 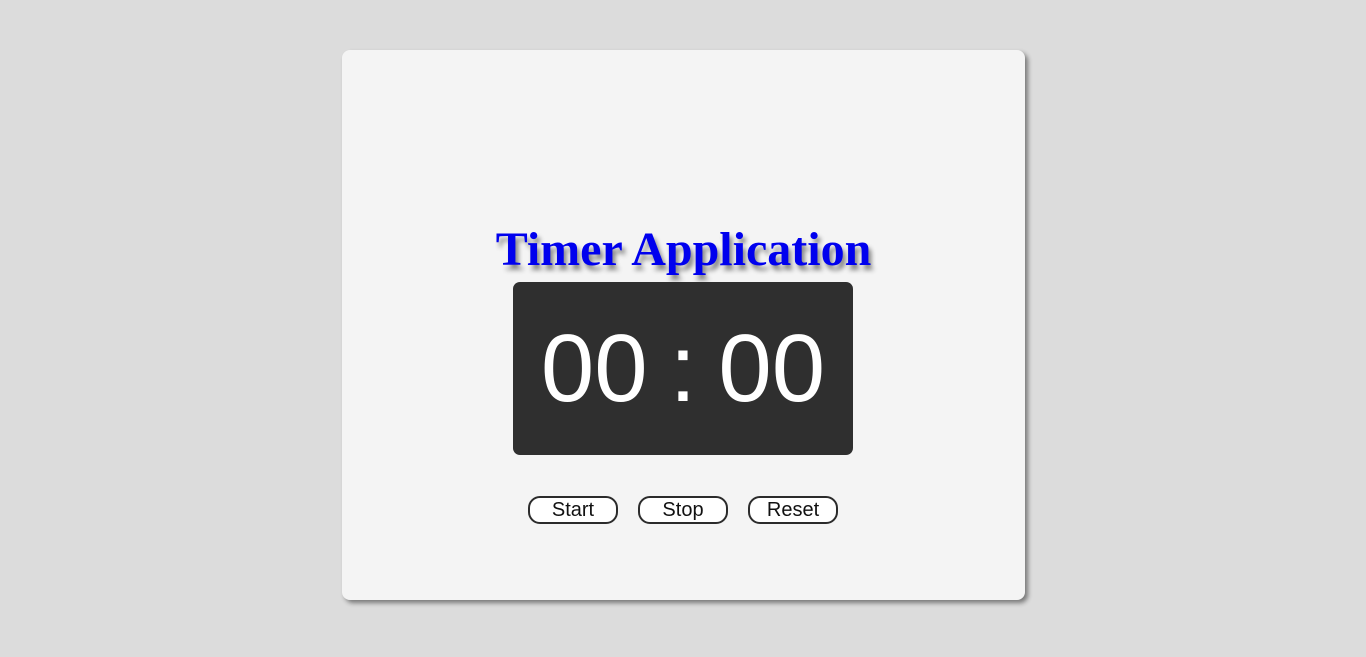 I want to click on timer-seconds: 00, so click(x=772, y=368).